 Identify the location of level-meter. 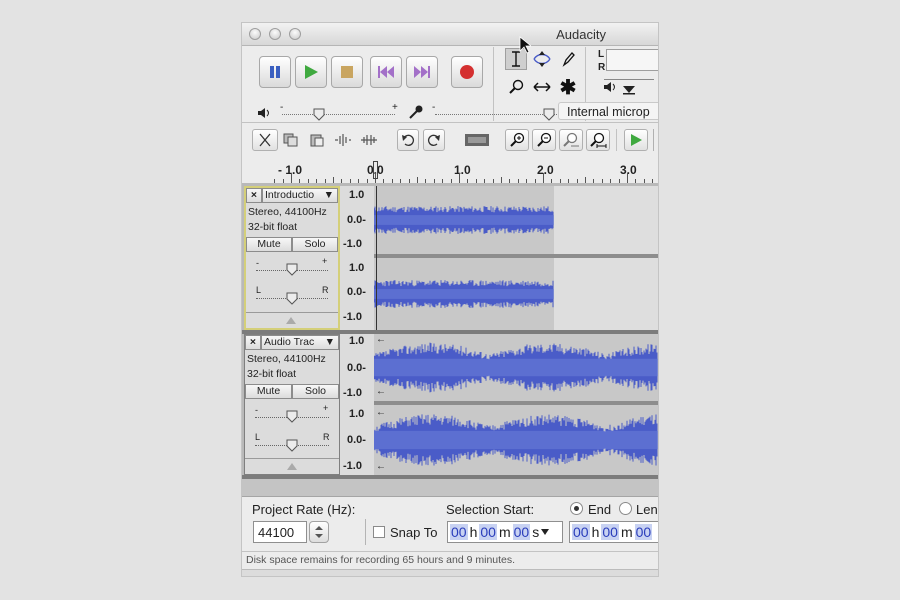
(632, 60).